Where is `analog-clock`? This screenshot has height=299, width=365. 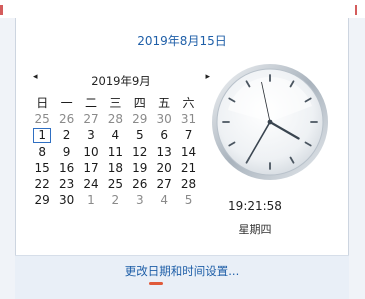
analog-clock is located at coordinates (270, 122).